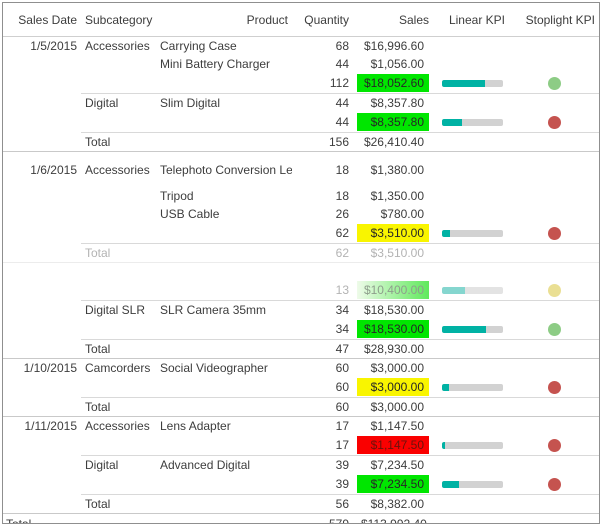 The image size is (602, 528). I want to click on spacer-row, so click(301, 271).